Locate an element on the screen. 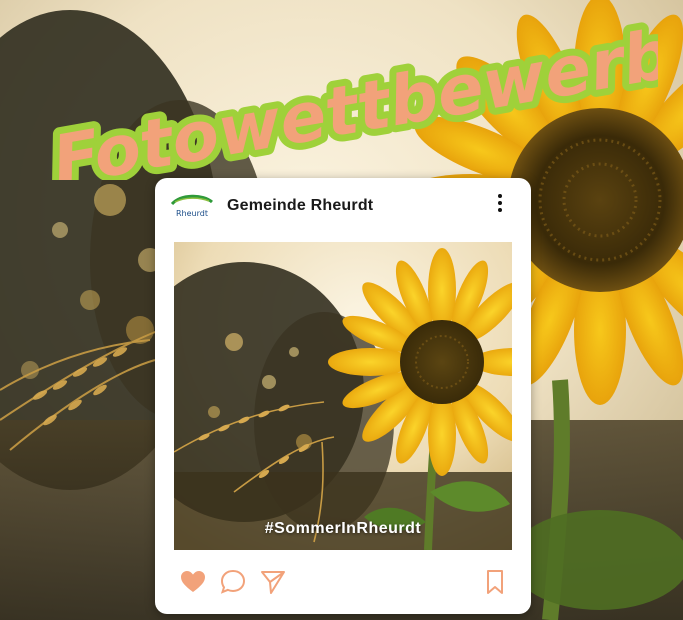  post-header: Rheurdt Gemeinde Rheurdt is located at coordinates (343, 207).